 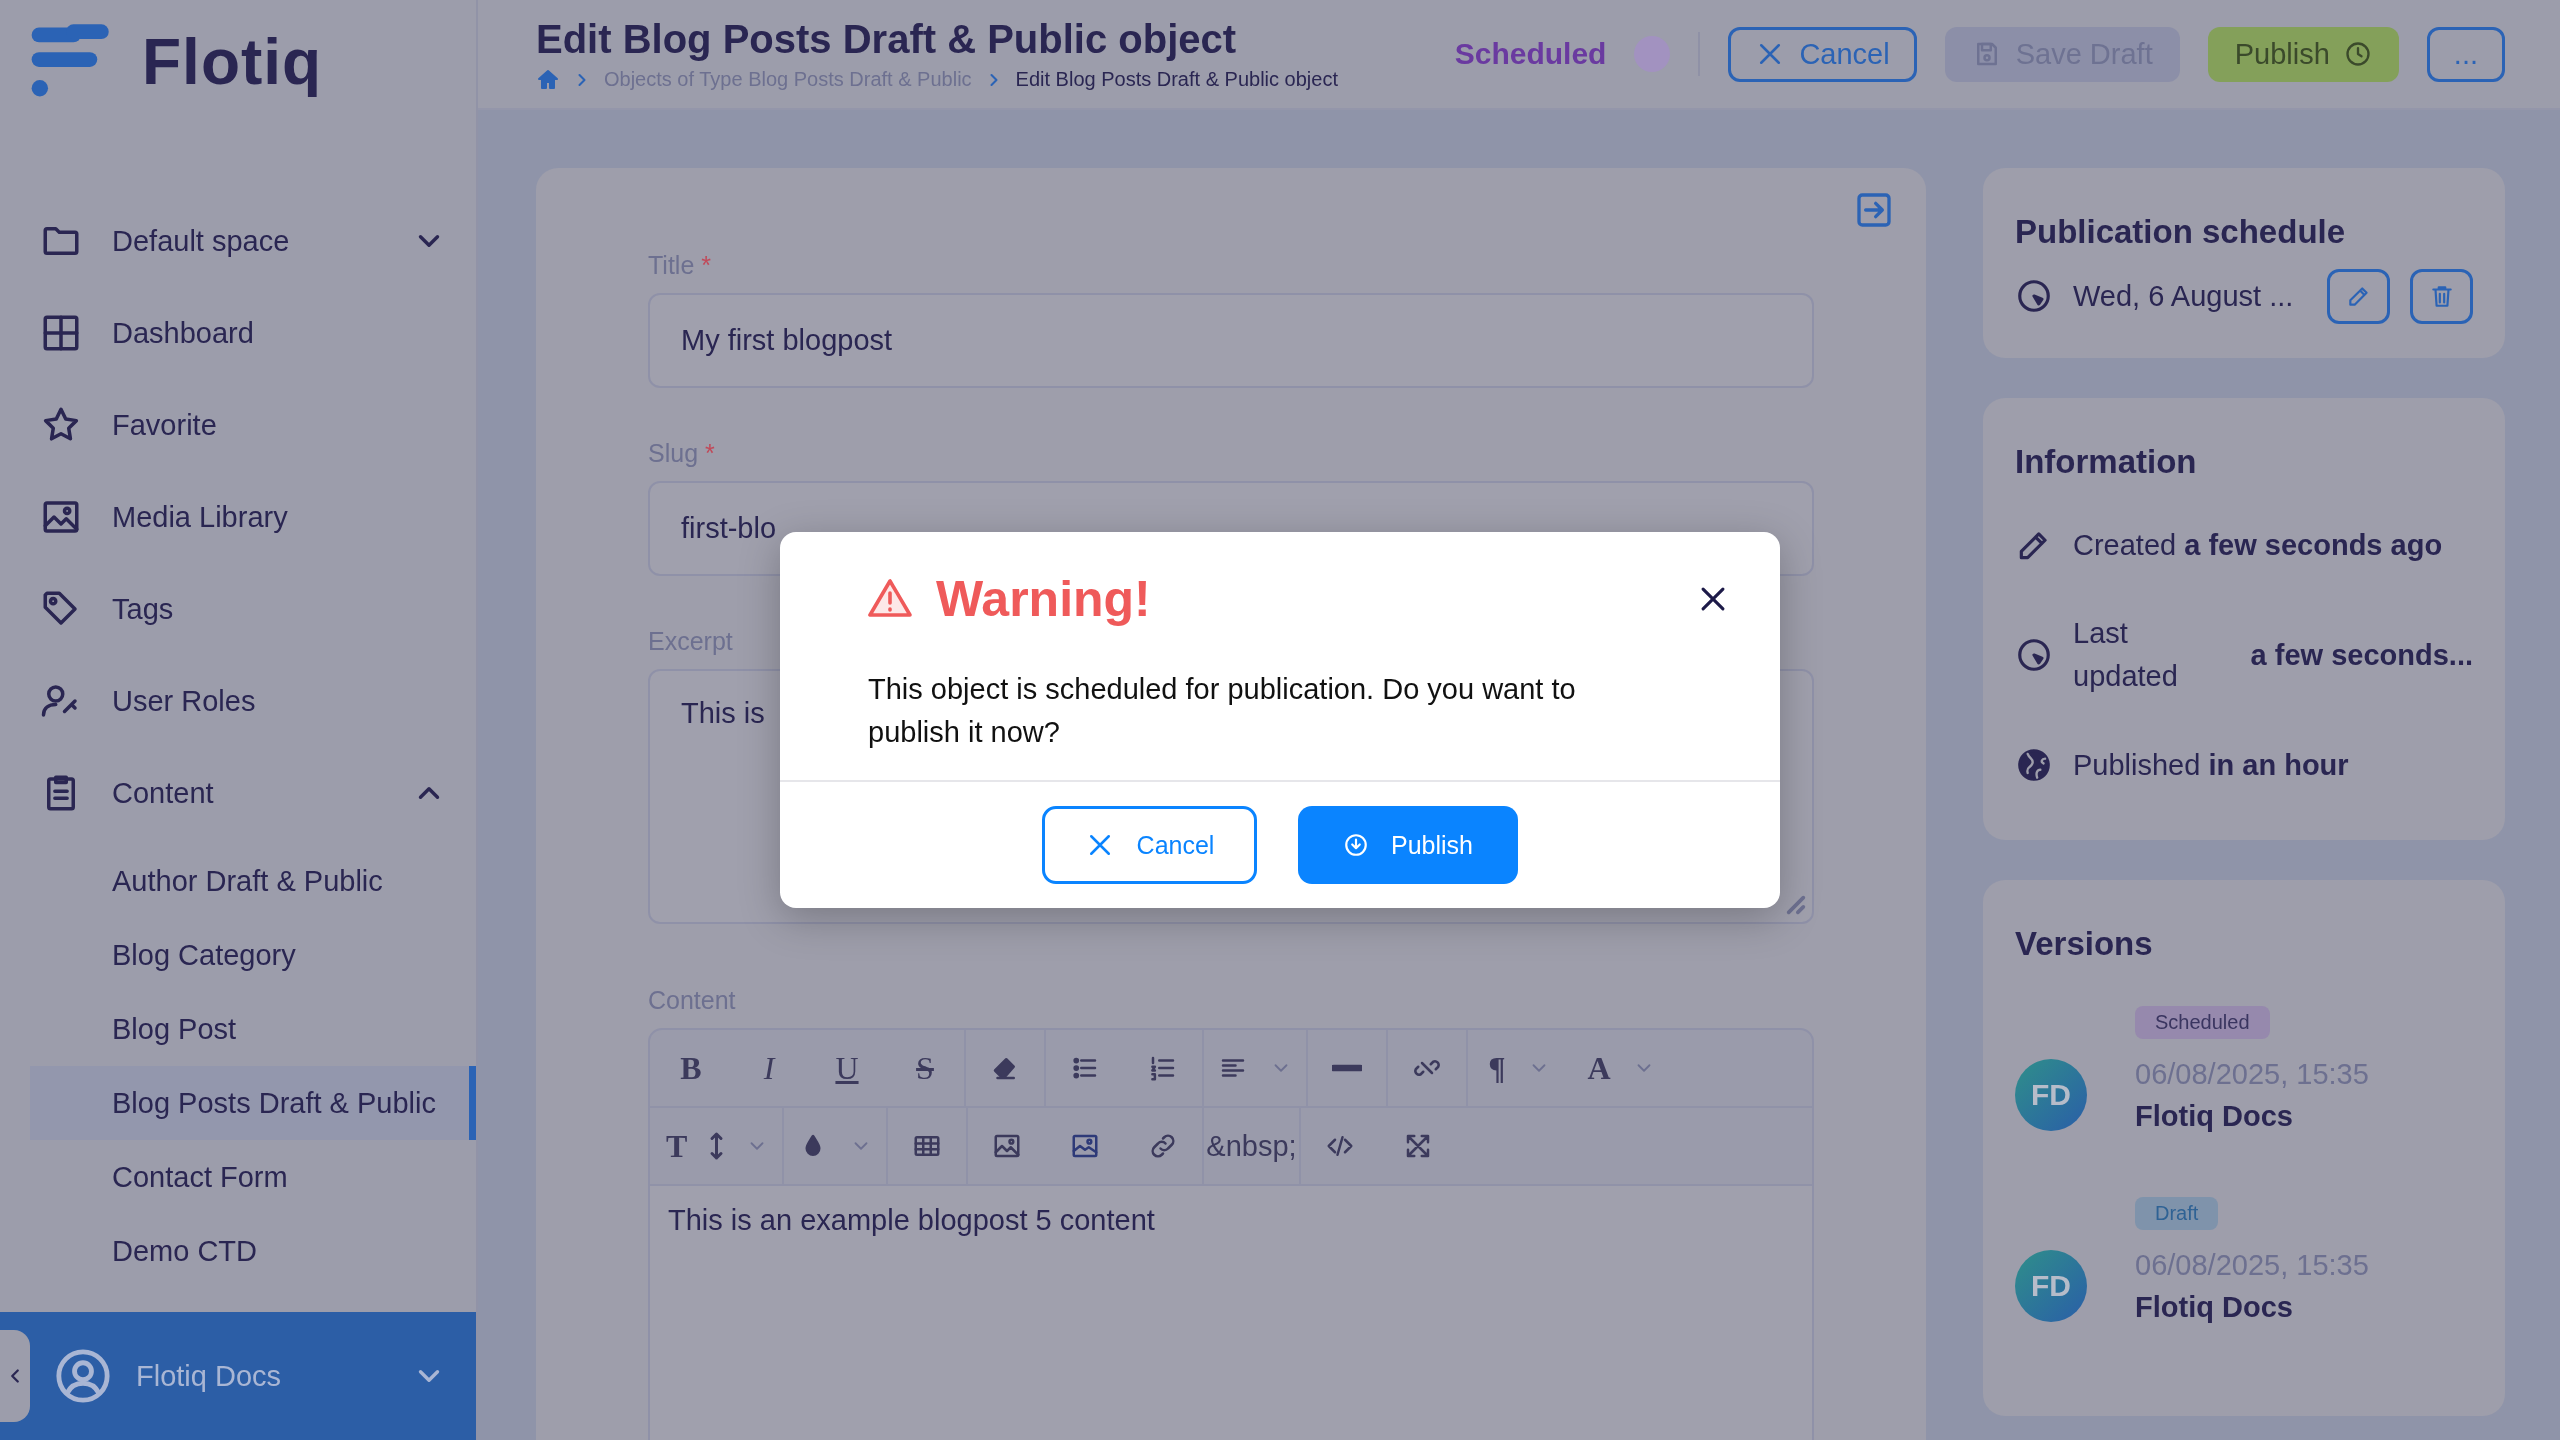 What do you see at coordinates (247, 793) in the screenshot?
I see `nav-item: Content` at bounding box center [247, 793].